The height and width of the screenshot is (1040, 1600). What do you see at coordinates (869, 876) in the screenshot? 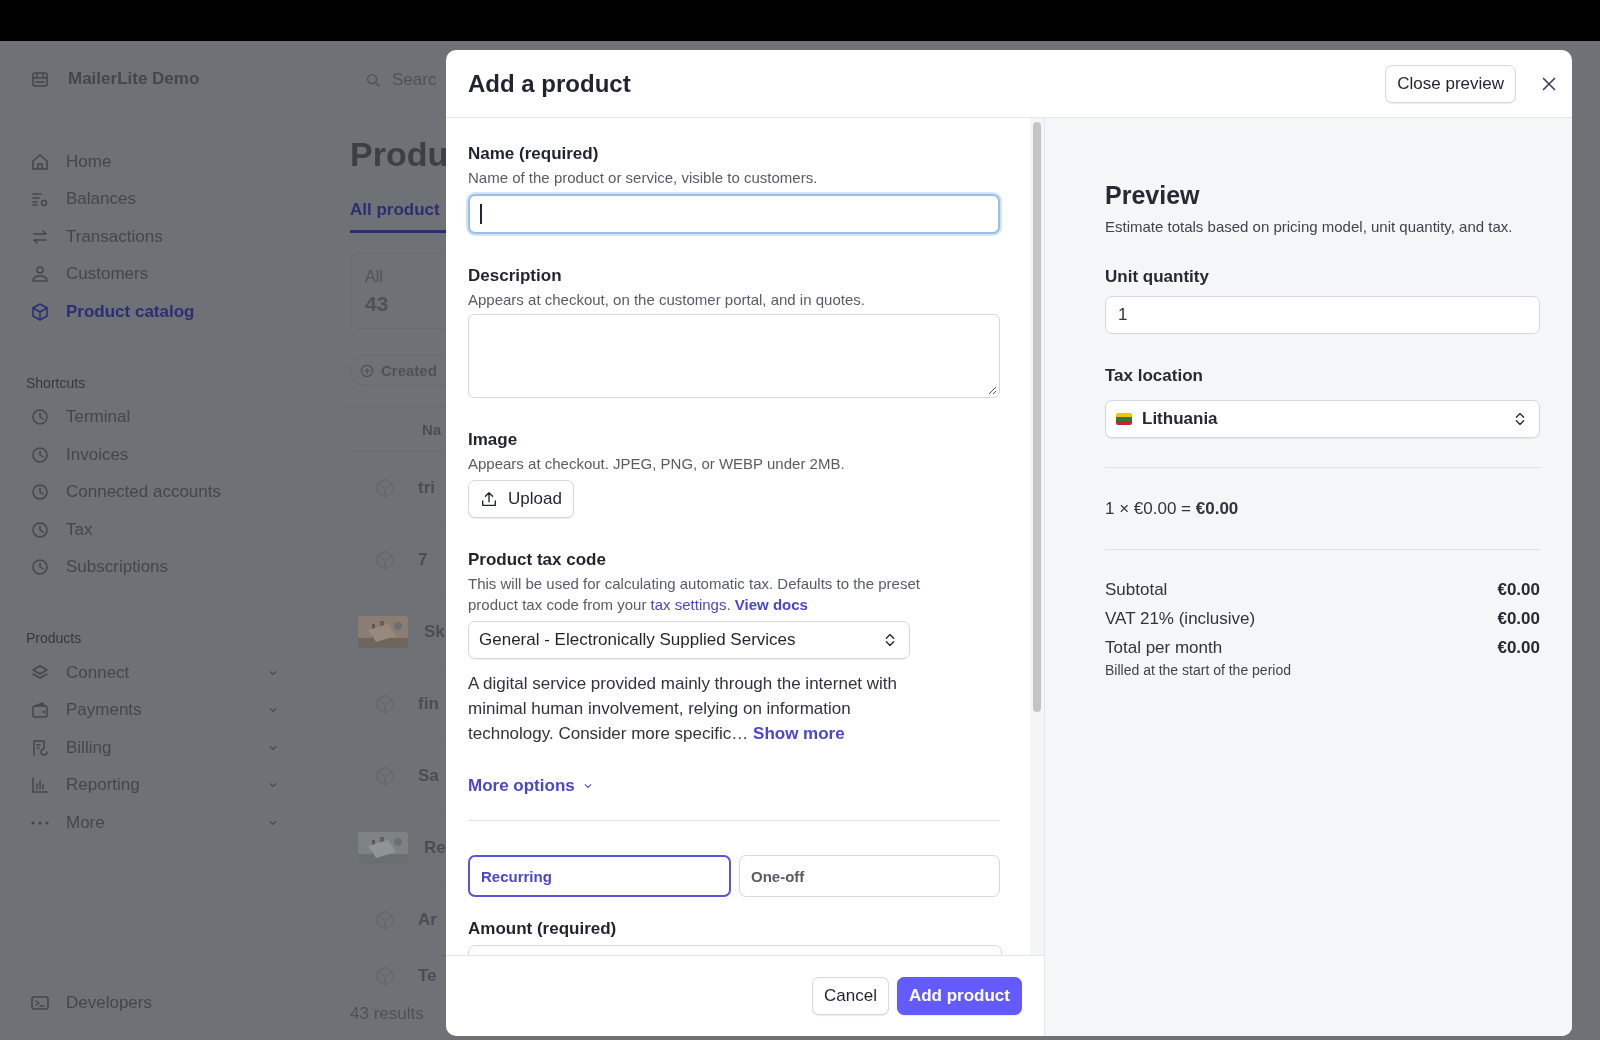
I see `pricing-option: One-off` at bounding box center [869, 876].